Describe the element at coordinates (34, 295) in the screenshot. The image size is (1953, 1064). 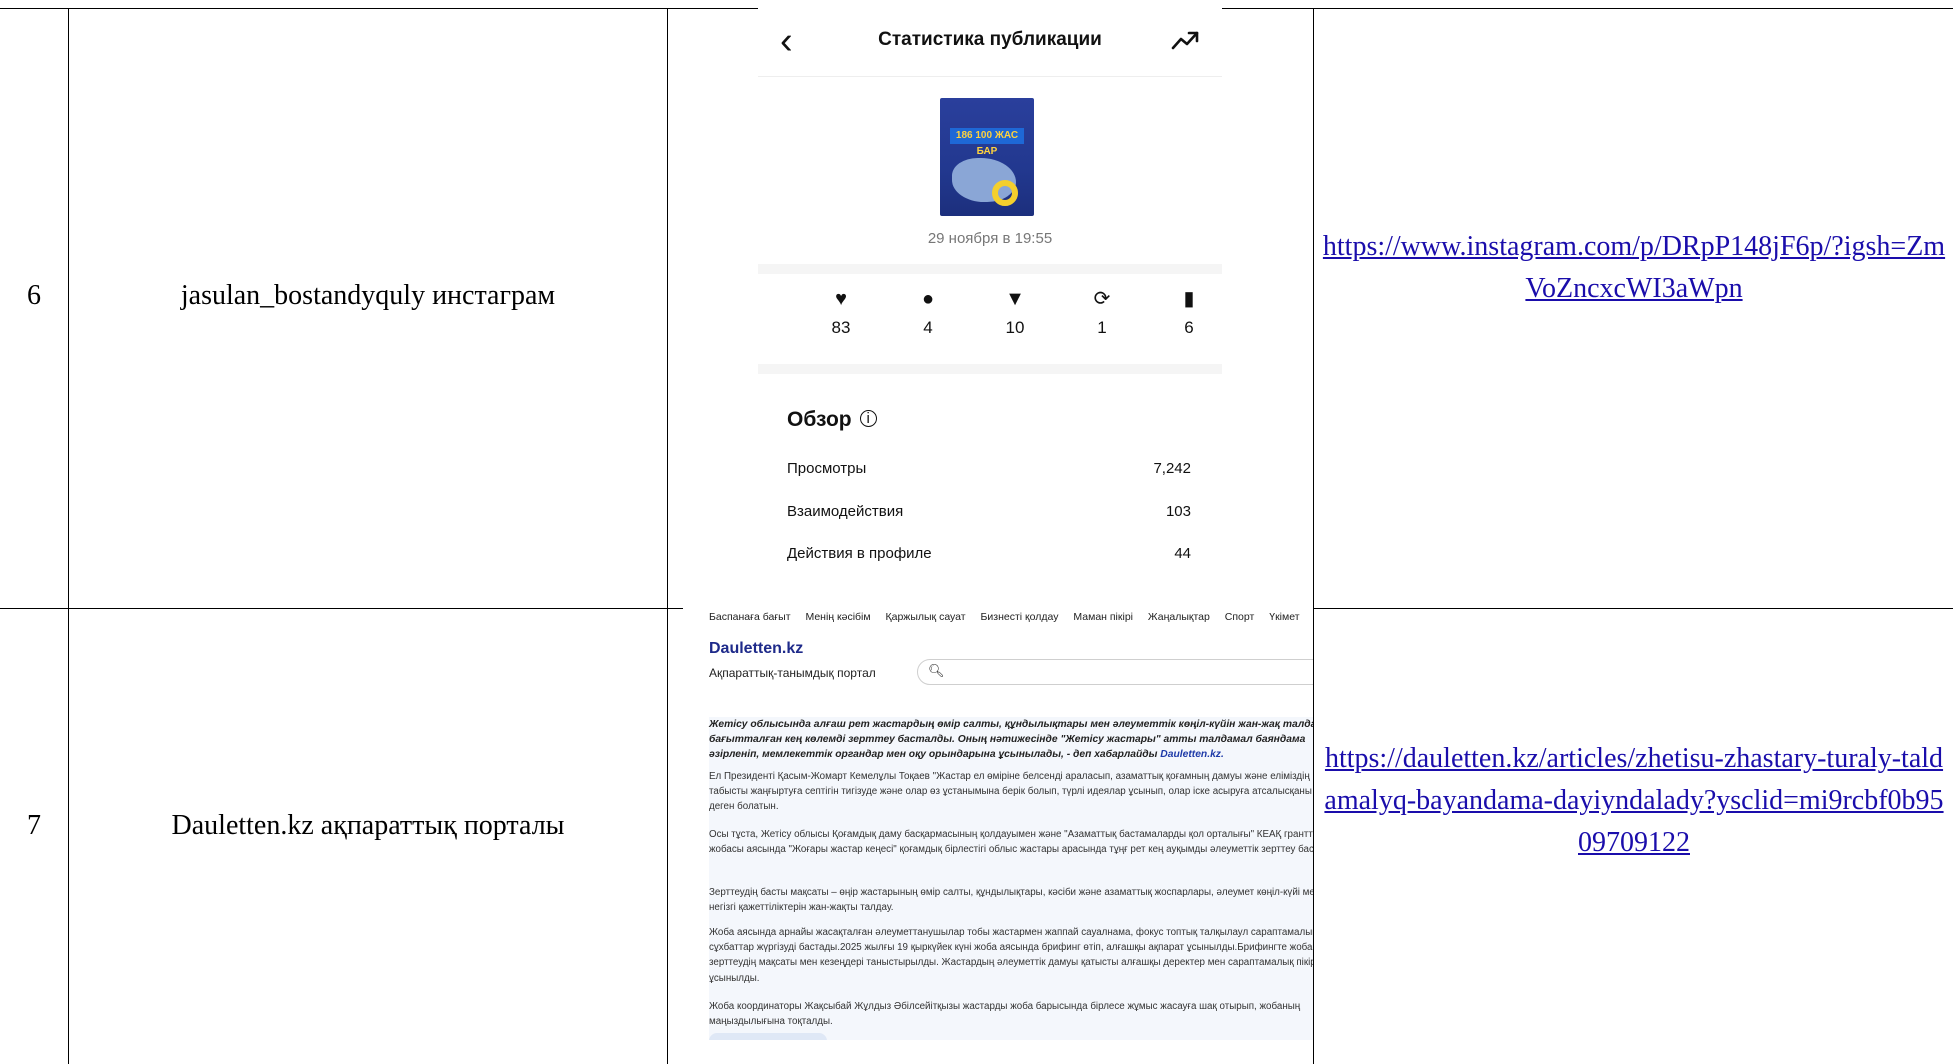
I see `row-number: 6` at that location.